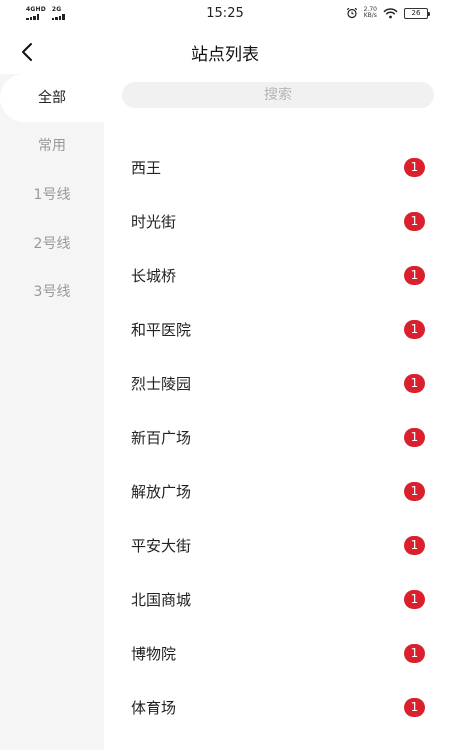 The image size is (450, 750). Describe the element at coordinates (370, 15) in the screenshot. I see `speed-unit: KB/s` at that location.